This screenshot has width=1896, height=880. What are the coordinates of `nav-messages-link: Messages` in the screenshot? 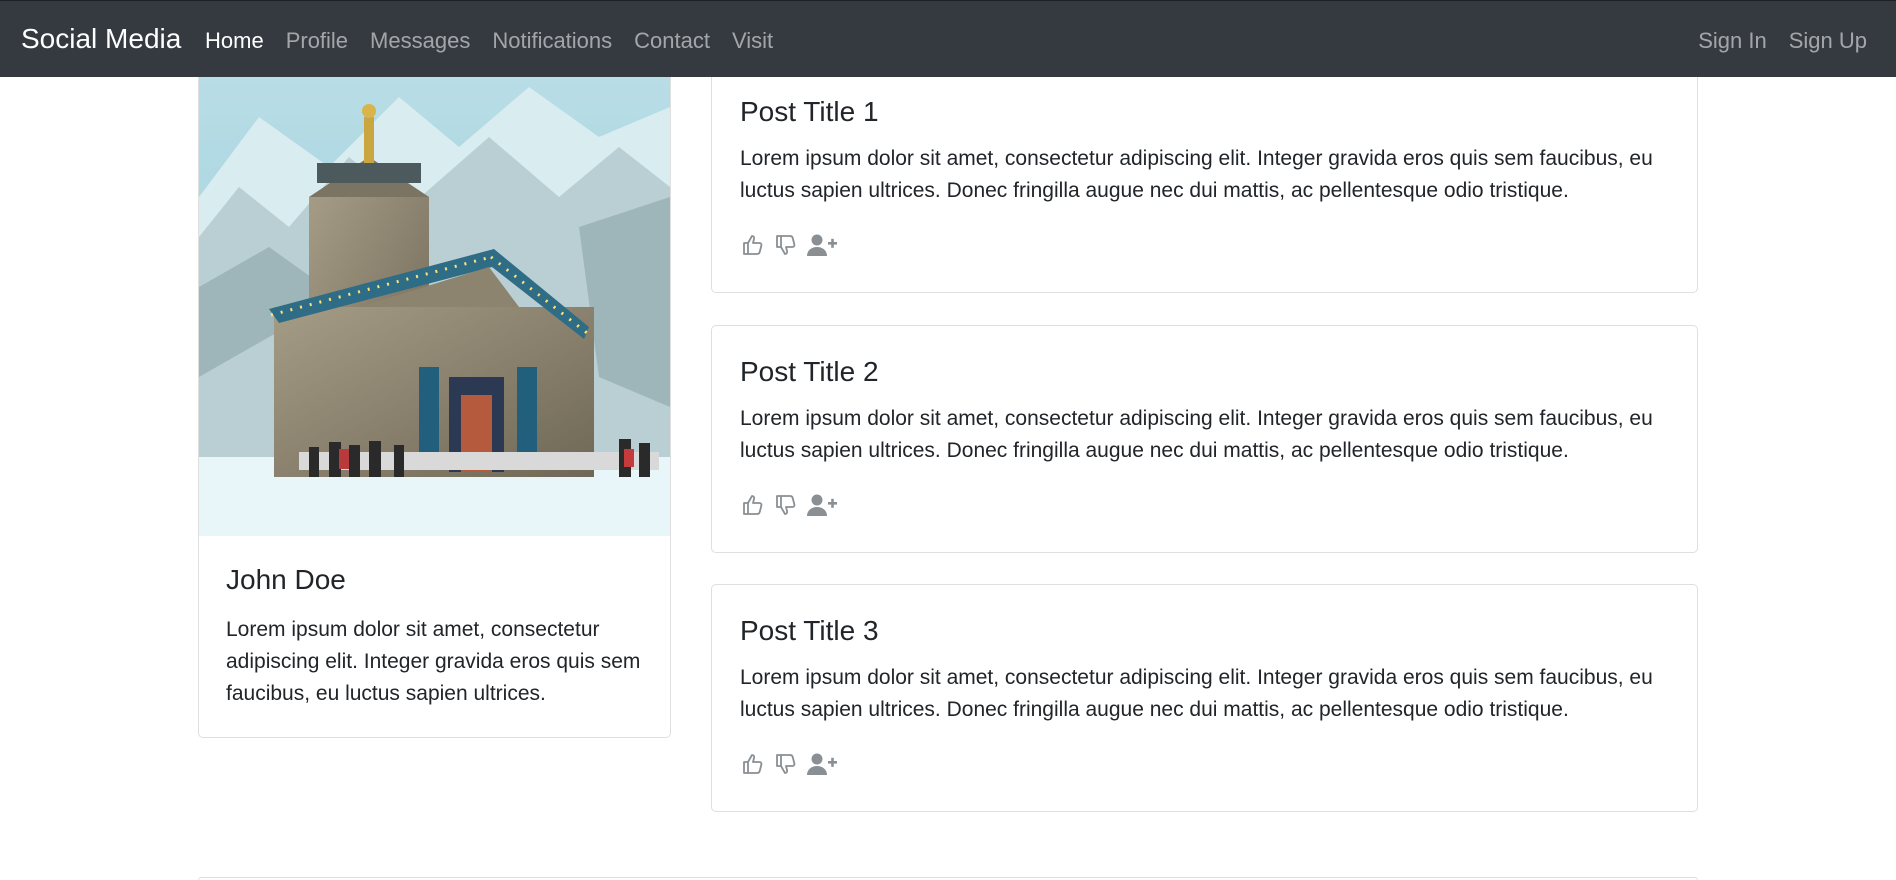 It's located at (420, 41).